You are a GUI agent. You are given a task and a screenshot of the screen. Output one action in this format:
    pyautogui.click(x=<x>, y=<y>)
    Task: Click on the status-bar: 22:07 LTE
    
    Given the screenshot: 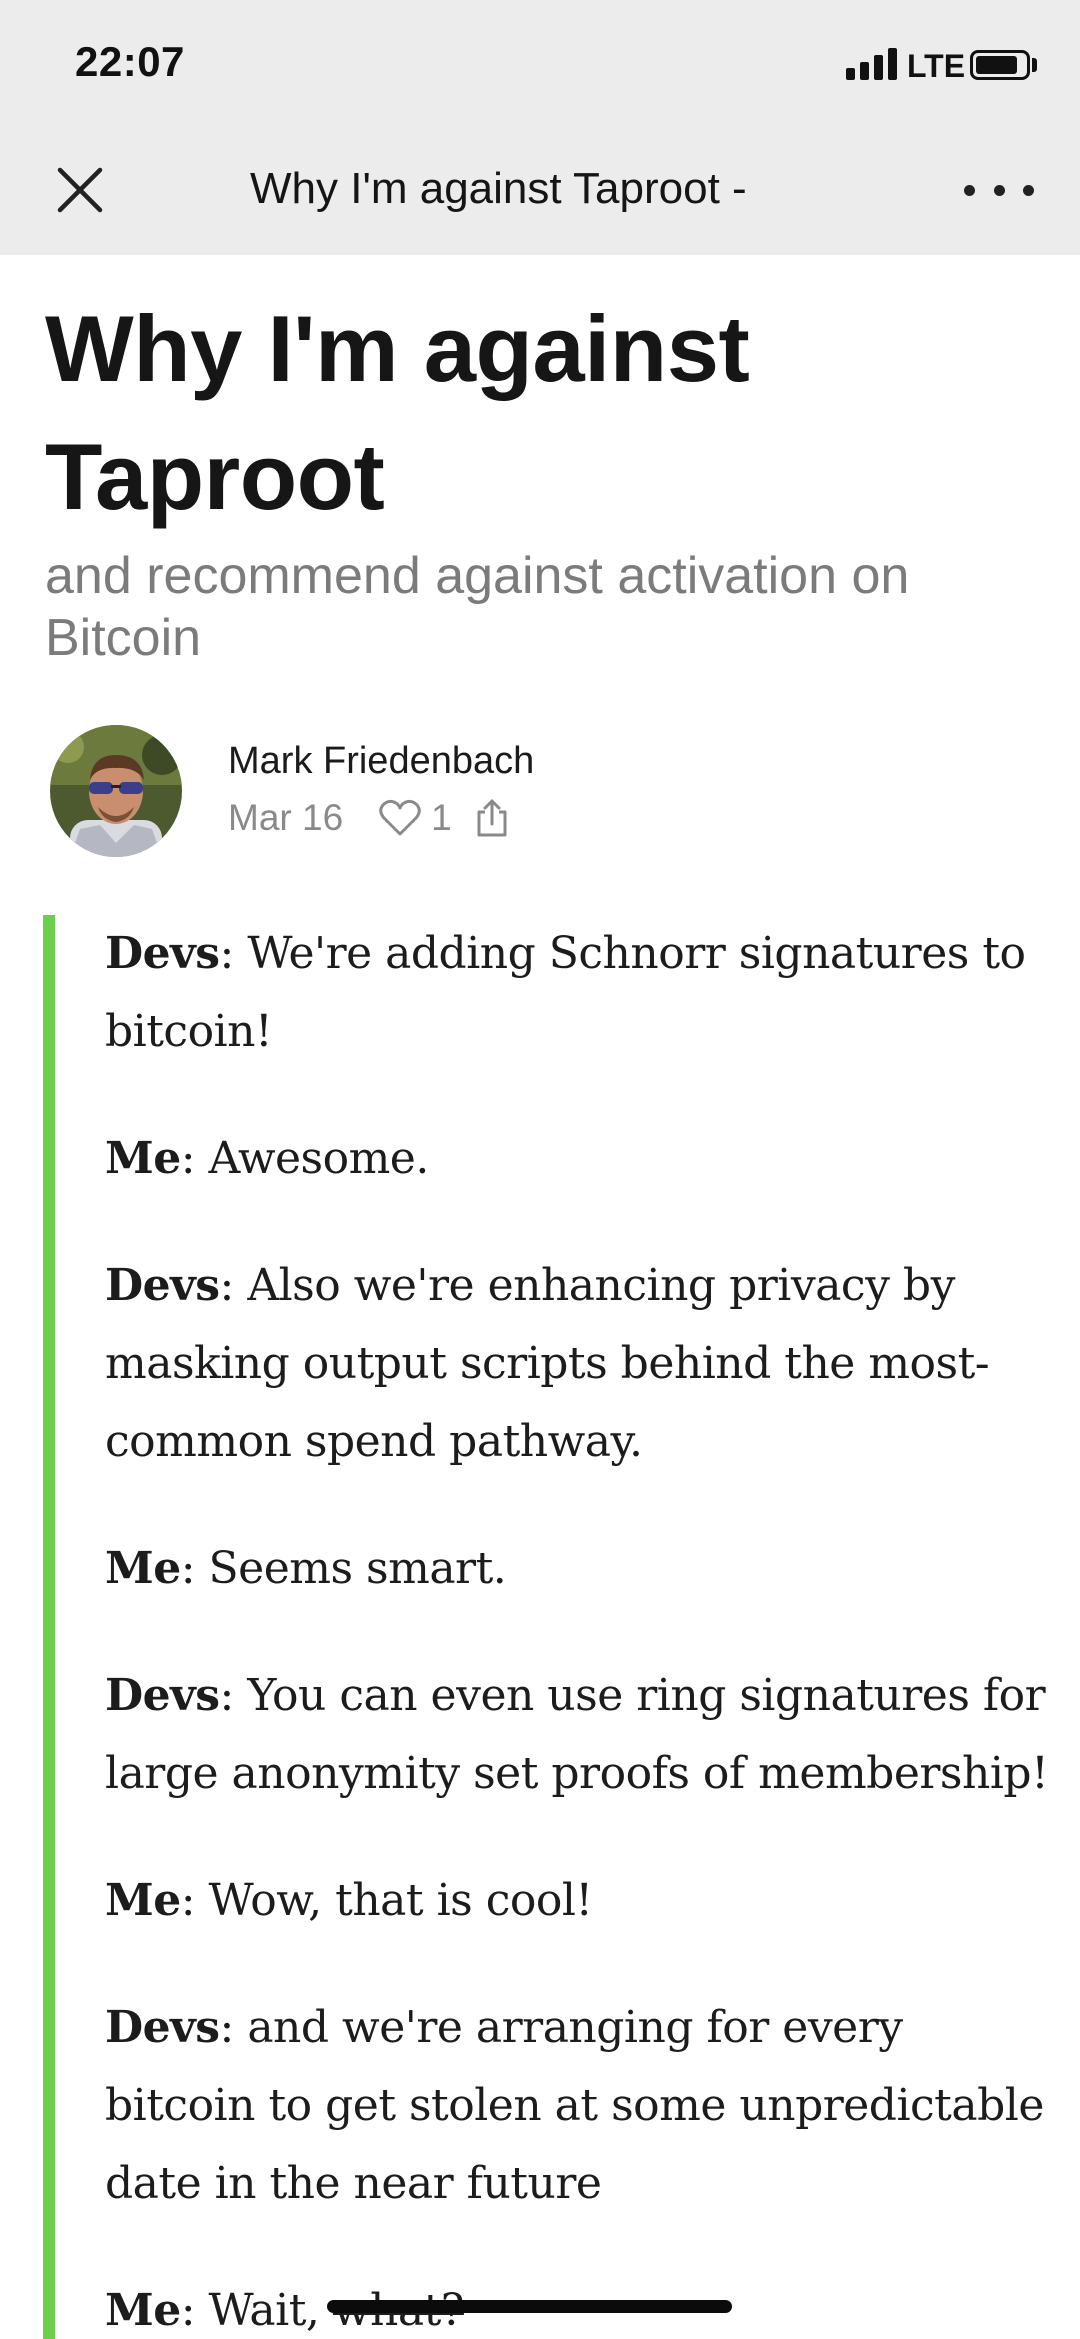 What is the action you would take?
    pyautogui.click(x=540, y=65)
    